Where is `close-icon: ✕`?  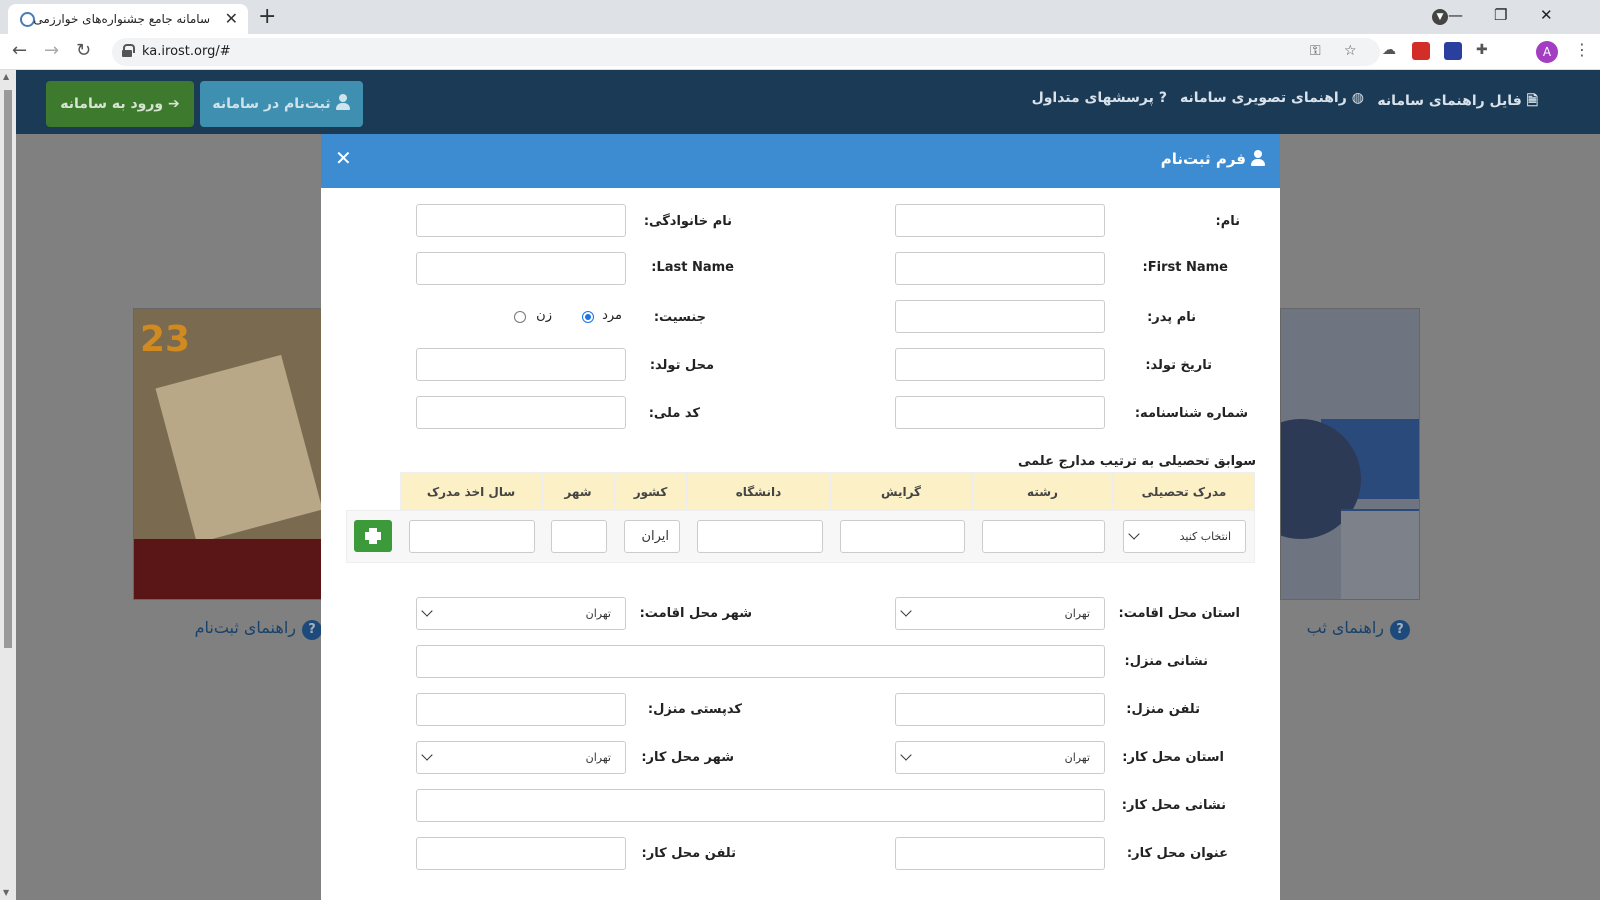
close-icon: ✕ is located at coordinates (343, 158).